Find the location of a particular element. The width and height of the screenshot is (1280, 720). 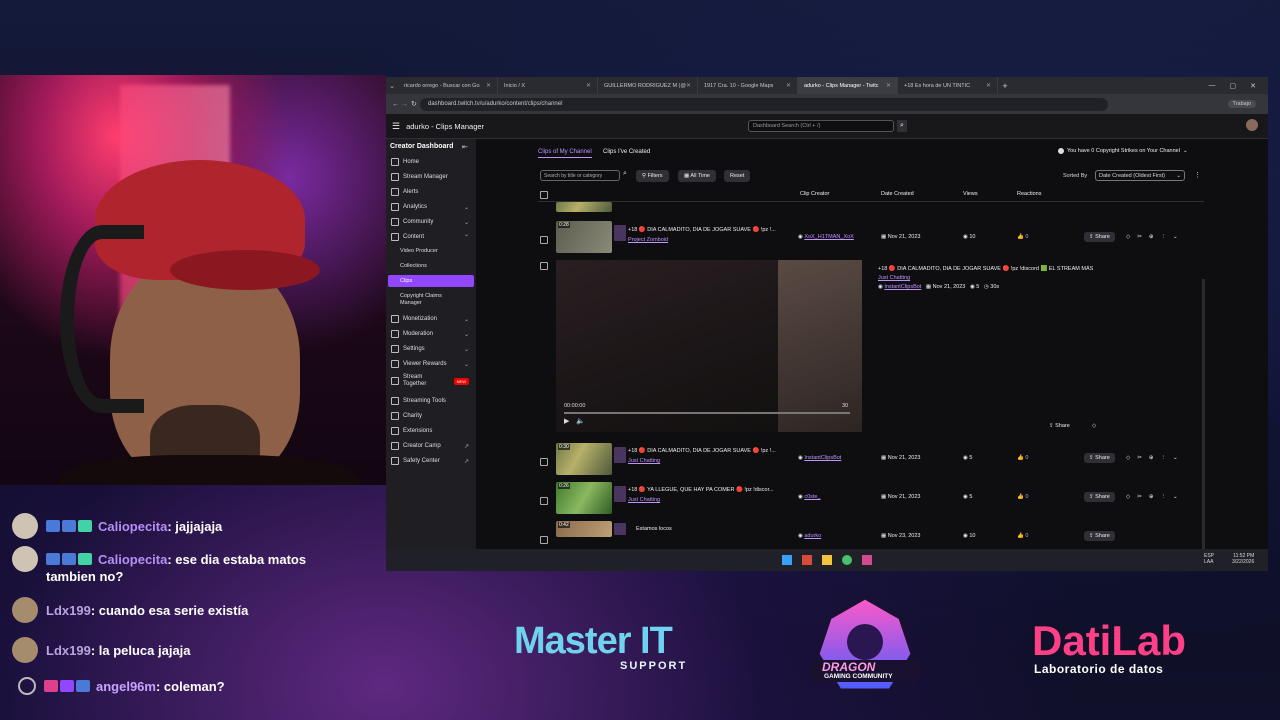

column-header-views: Views is located at coordinates (970, 194).